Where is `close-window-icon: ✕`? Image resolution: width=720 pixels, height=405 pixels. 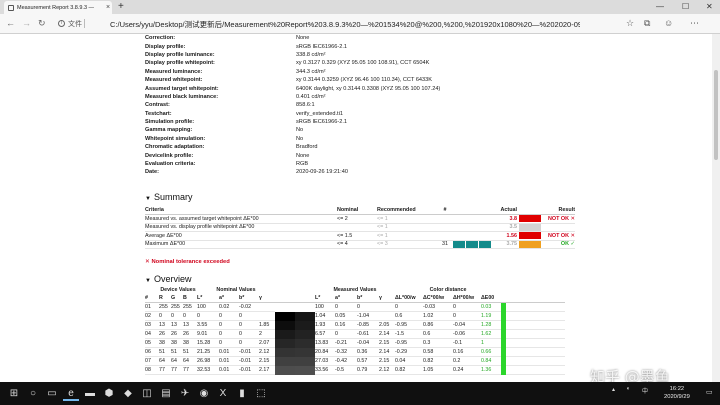
close-window-icon: ✕ is located at coordinates (709, 6).